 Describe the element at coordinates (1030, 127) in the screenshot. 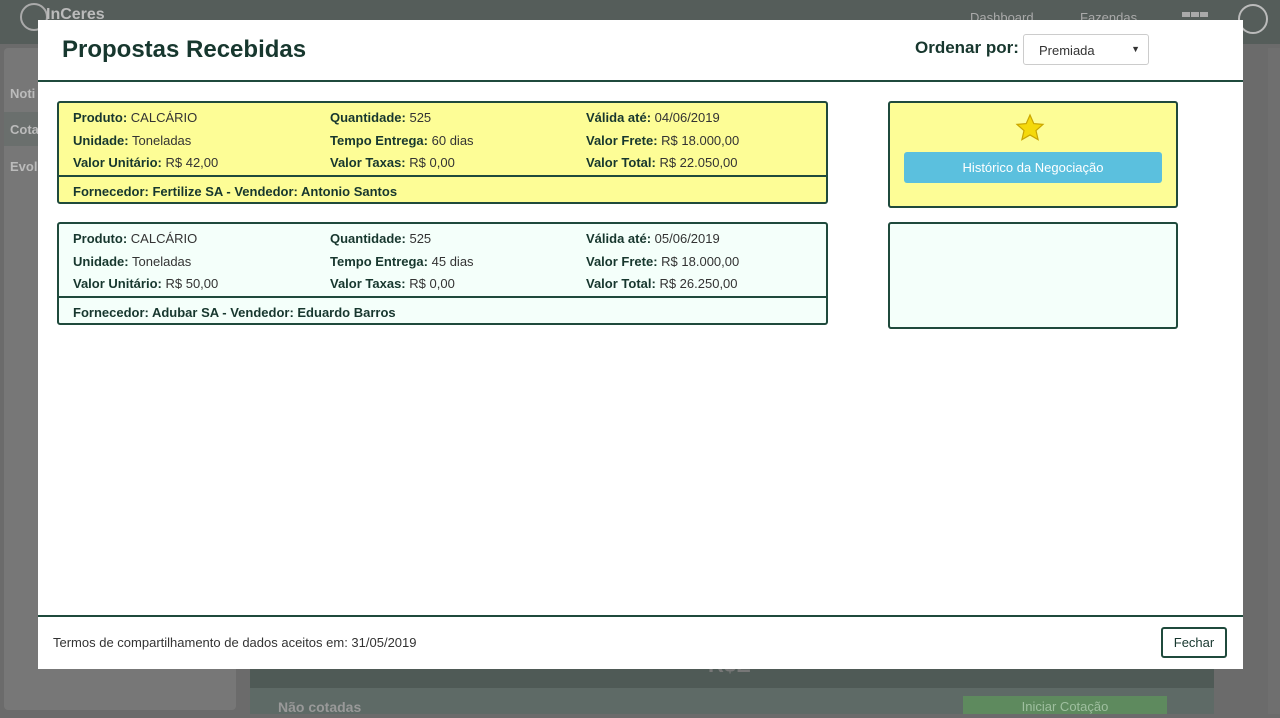

I see `star-icon` at that location.